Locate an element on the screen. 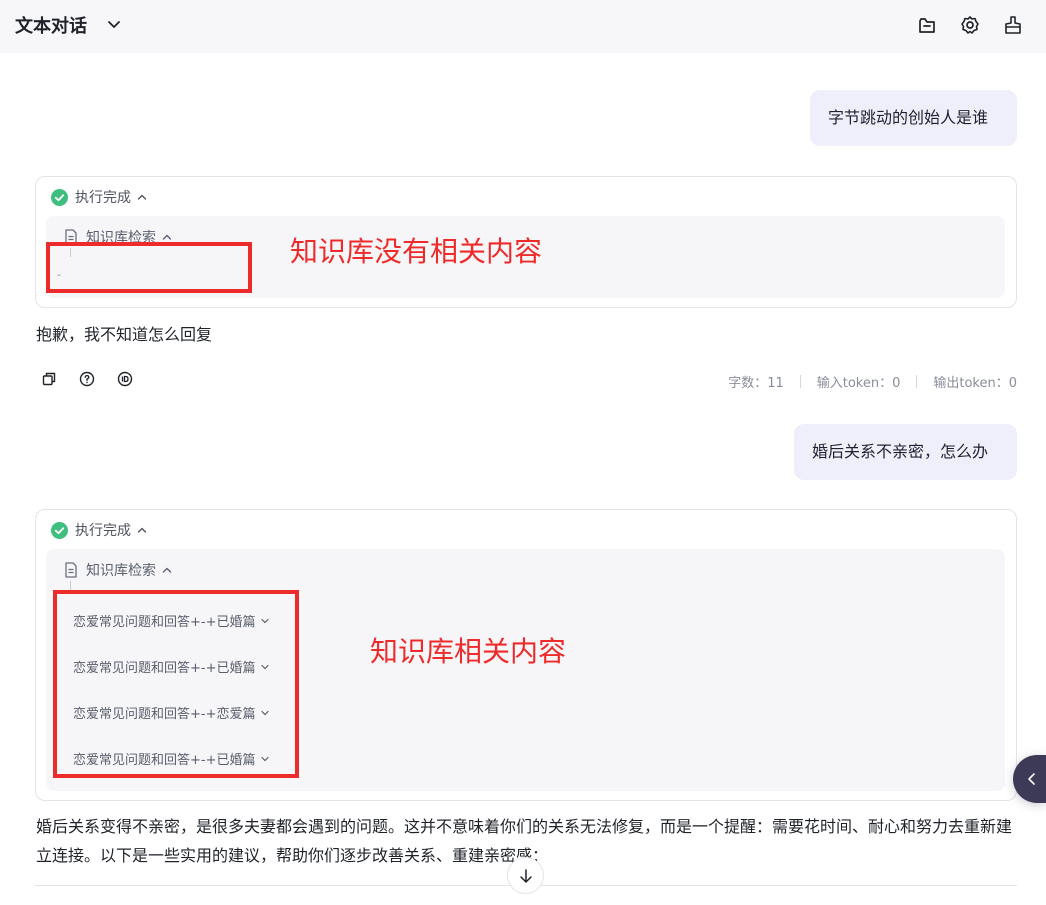  copy-icon is located at coordinates (49, 379).